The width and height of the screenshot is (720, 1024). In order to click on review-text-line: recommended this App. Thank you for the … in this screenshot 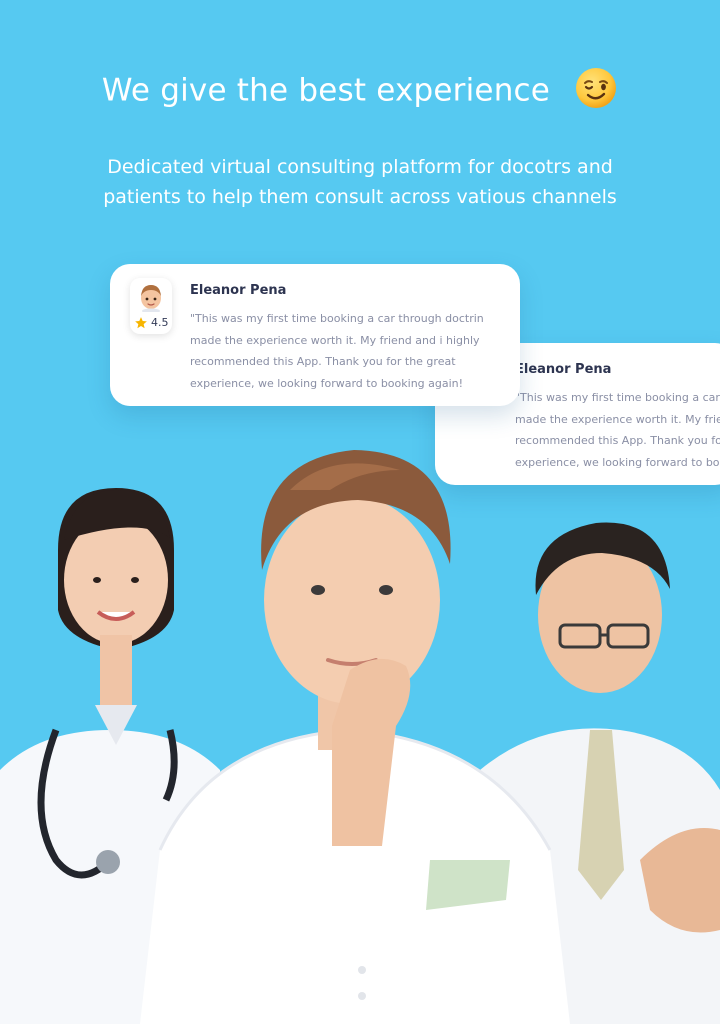, I will do `click(323, 361)`.